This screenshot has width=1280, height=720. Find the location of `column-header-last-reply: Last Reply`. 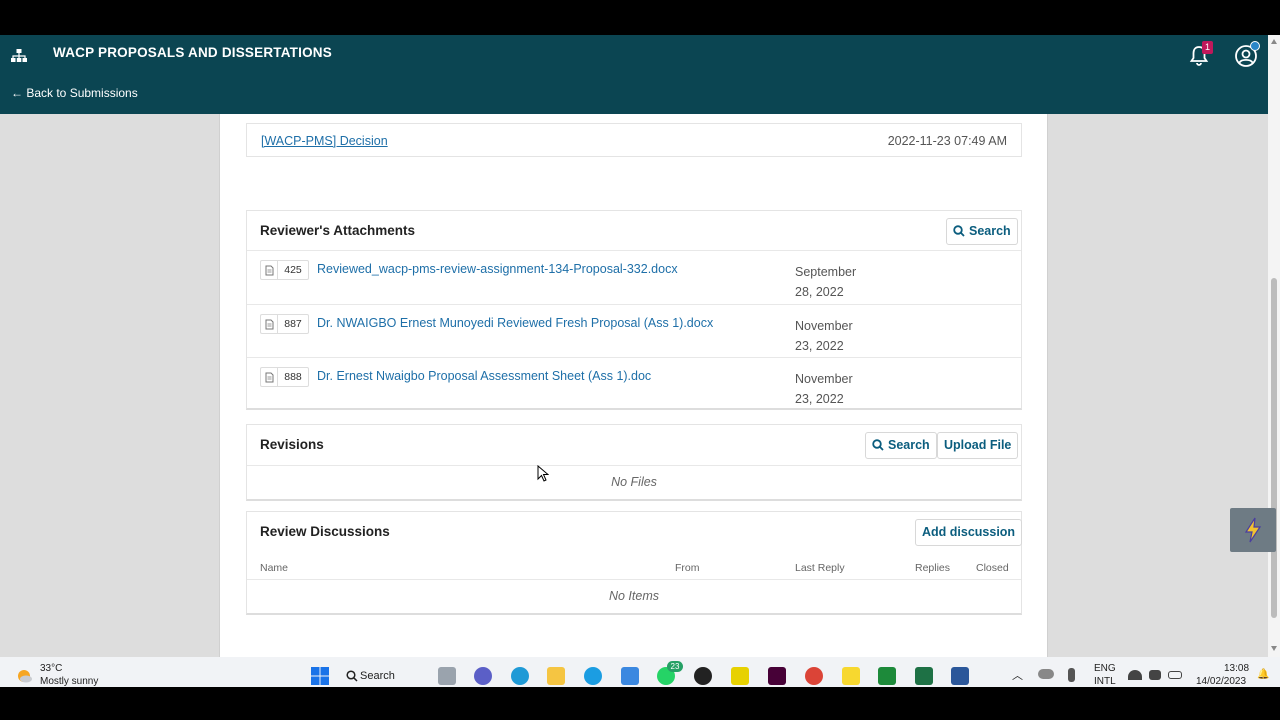

column-header-last-reply: Last Reply is located at coordinates (820, 568).